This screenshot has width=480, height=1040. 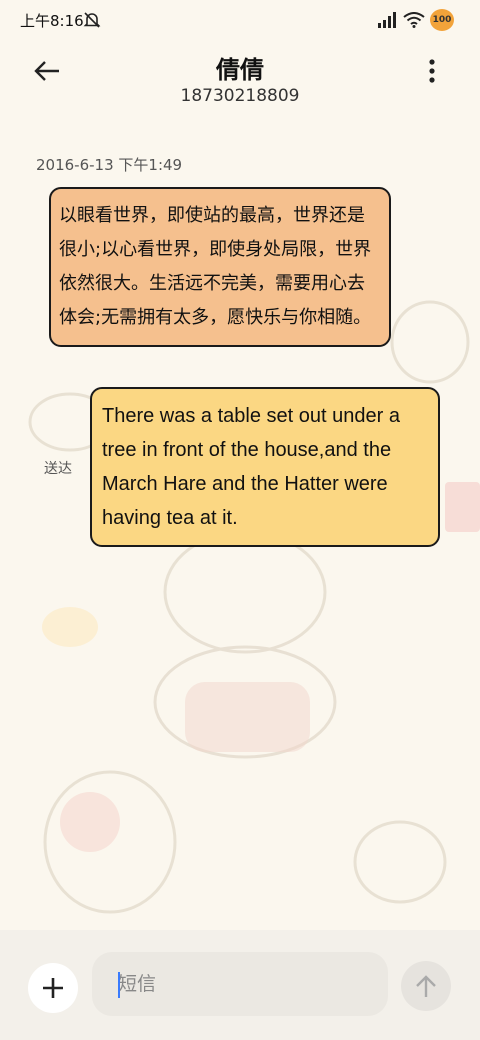 What do you see at coordinates (240, 70) in the screenshot?
I see `contact-name: 倩倩` at bounding box center [240, 70].